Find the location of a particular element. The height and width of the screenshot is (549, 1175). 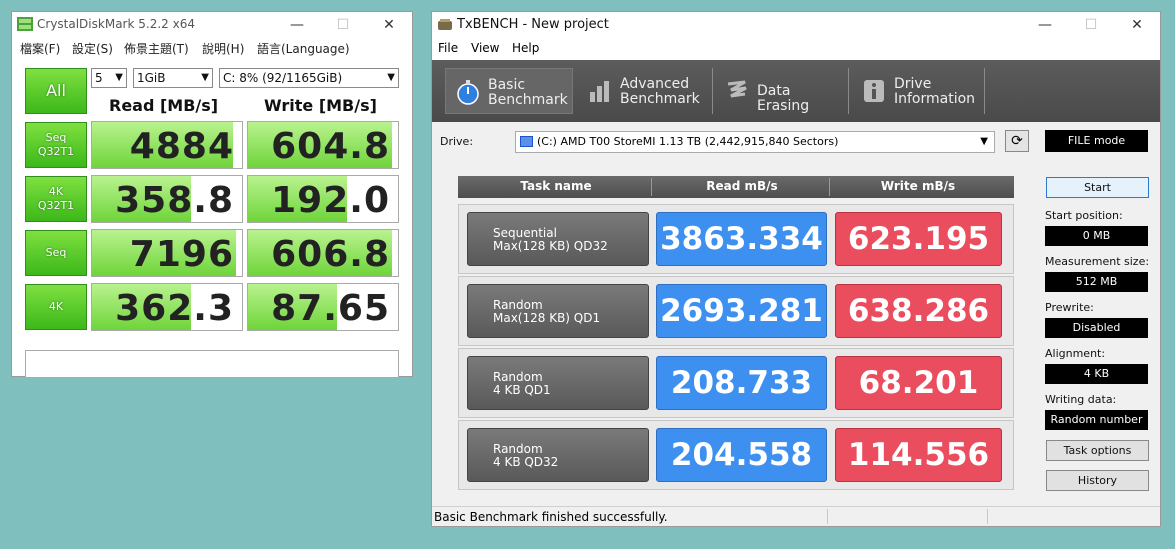

tab-drive-information: Drive Information is located at coordinates (917, 91).